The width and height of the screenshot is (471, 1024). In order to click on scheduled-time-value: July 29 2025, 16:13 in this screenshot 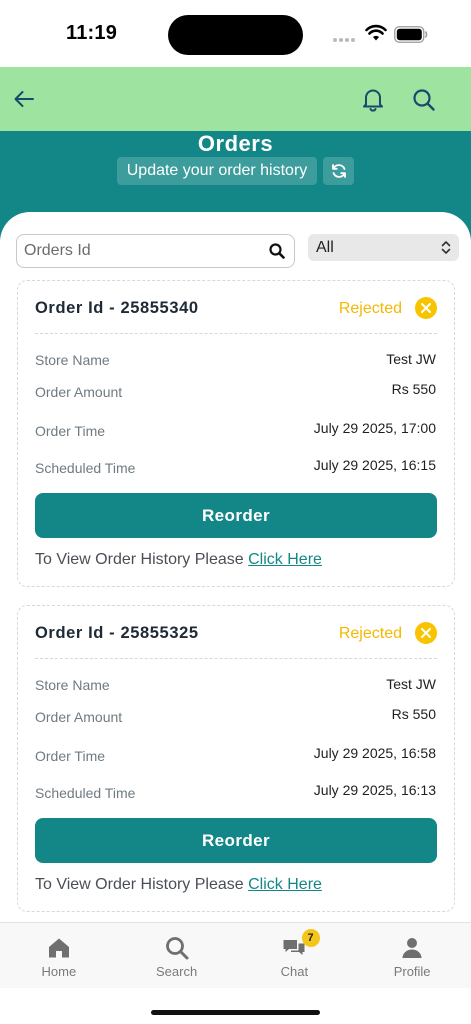, I will do `click(374, 790)`.